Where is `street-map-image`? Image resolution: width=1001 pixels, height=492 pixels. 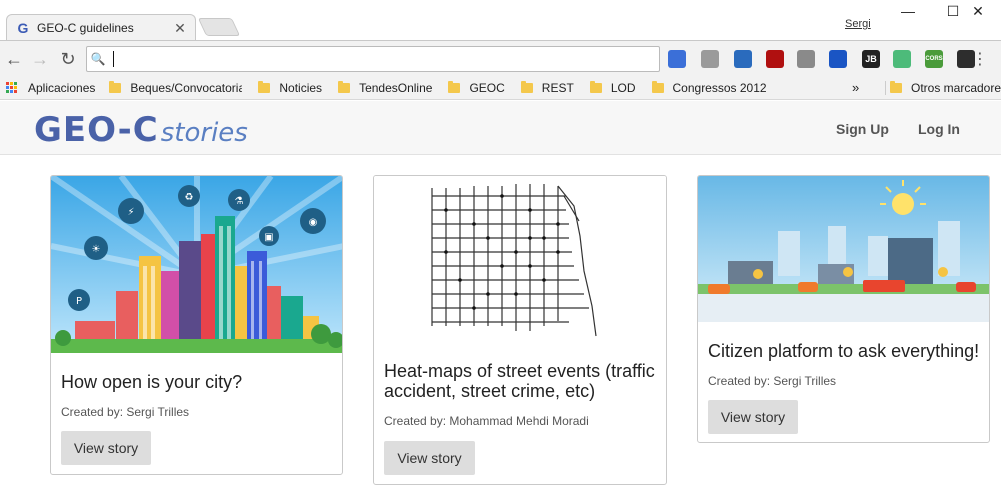 street-map-image is located at coordinates (520, 261).